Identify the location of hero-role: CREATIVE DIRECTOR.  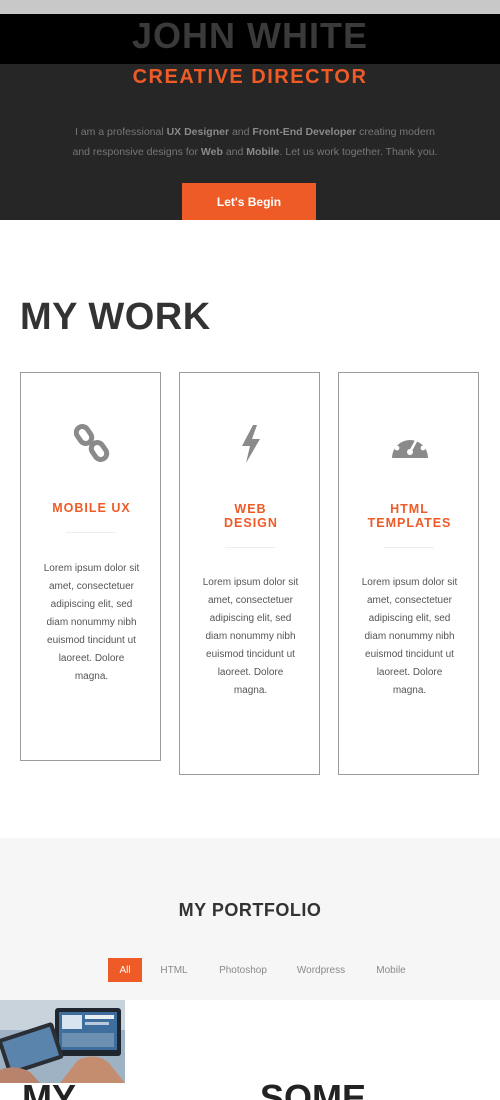
(250, 77).